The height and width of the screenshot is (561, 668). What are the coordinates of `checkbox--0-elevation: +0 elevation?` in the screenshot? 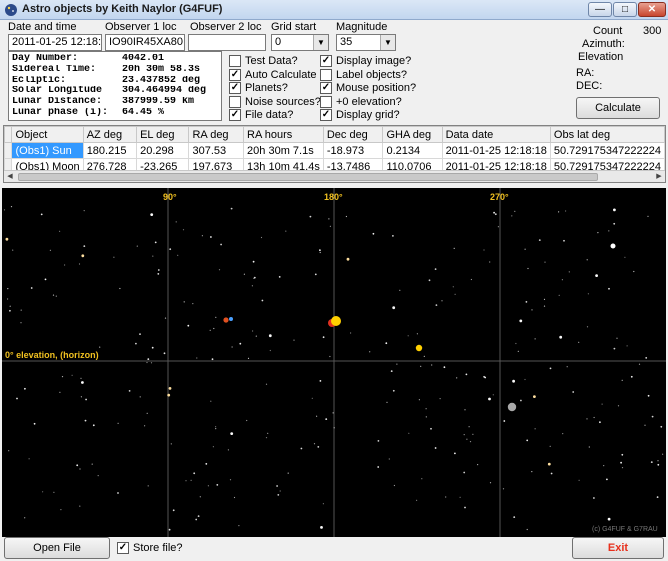 It's located at (361, 102).